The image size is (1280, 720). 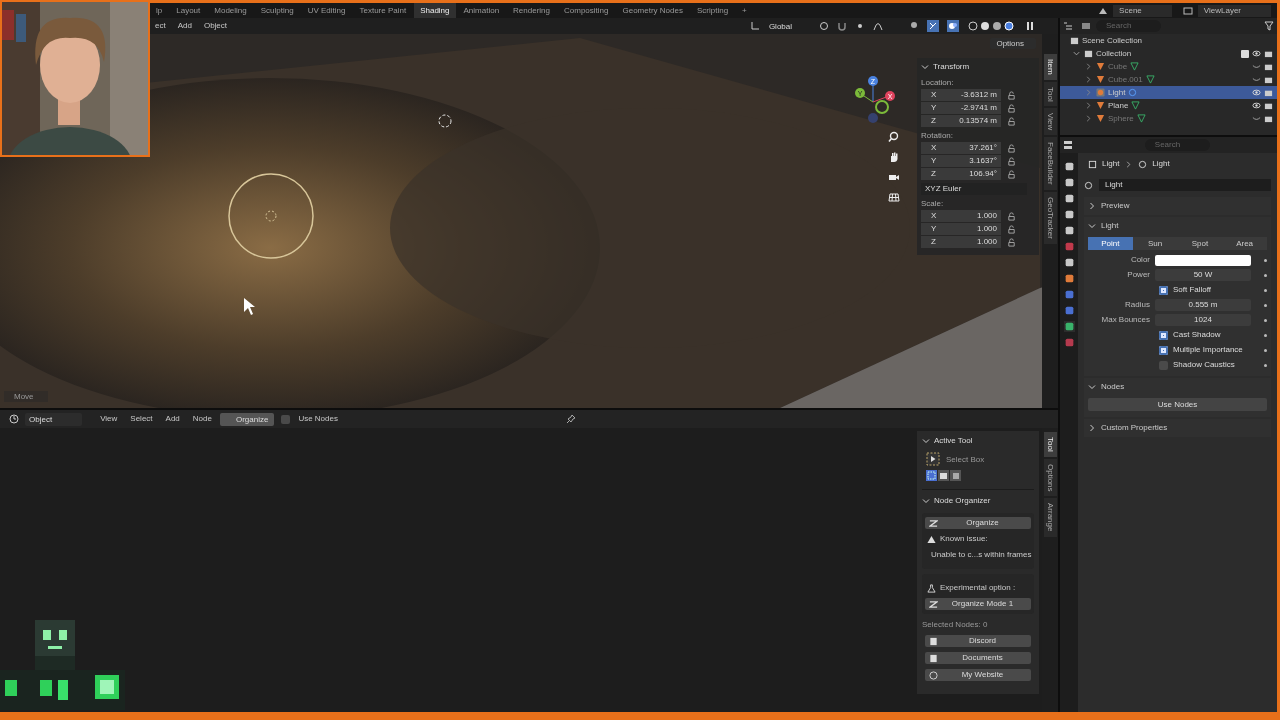 What do you see at coordinates (1110, 243) in the screenshot?
I see `light-type-tab: Point` at bounding box center [1110, 243].